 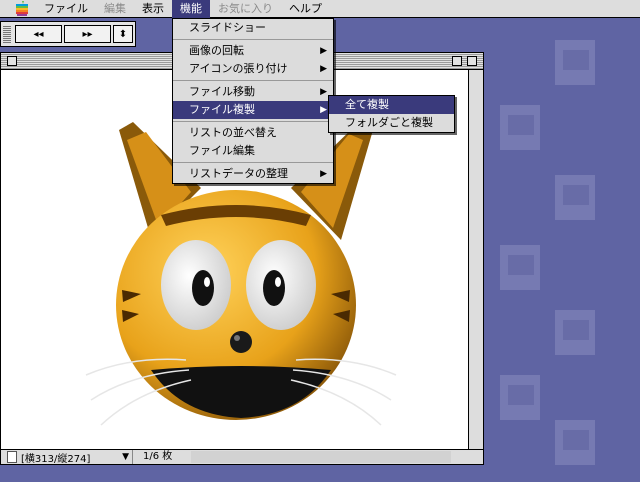 What do you see at coordinates (475, 259) in the screenshot?
I see `vertical-scrollbar` at bounding box center [475, 259].